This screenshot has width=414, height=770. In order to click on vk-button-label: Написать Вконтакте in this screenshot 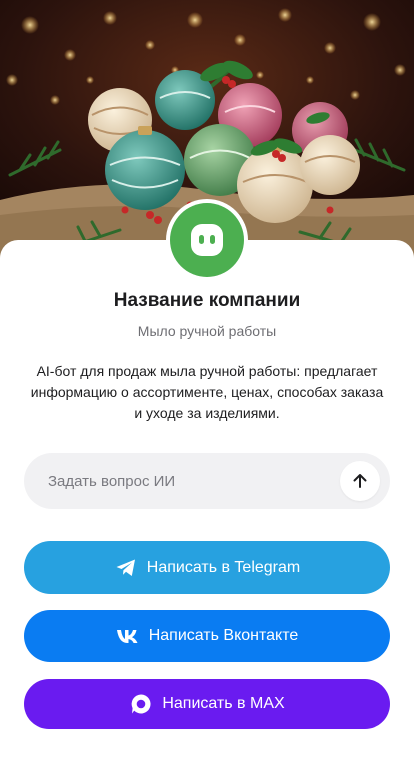, I will do `click(223, 635)`.